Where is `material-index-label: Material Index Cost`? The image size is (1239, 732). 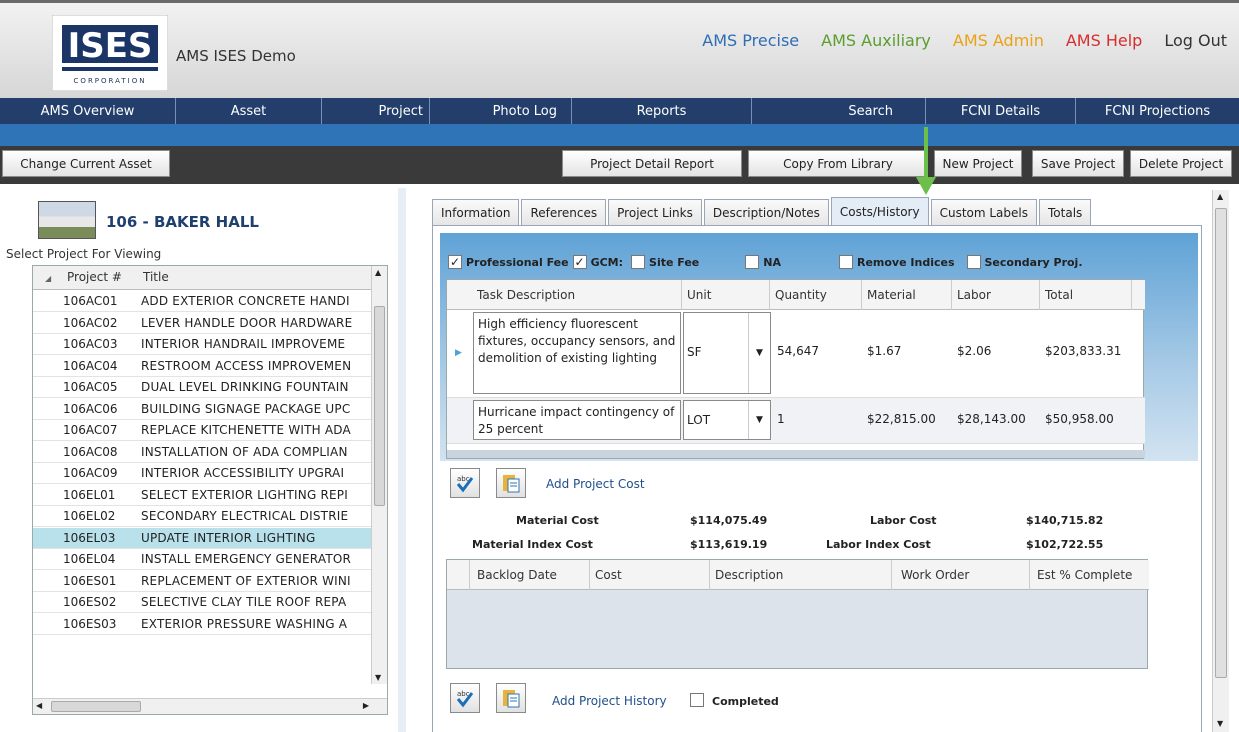 material-index-label: Material Index Cost is located at coordinates (532, 544).